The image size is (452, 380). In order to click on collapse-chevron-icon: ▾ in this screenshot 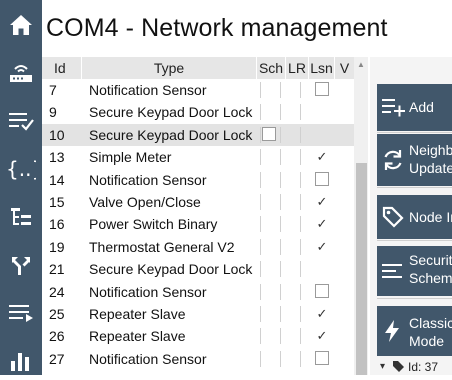, I will do `click(382, 366)`.